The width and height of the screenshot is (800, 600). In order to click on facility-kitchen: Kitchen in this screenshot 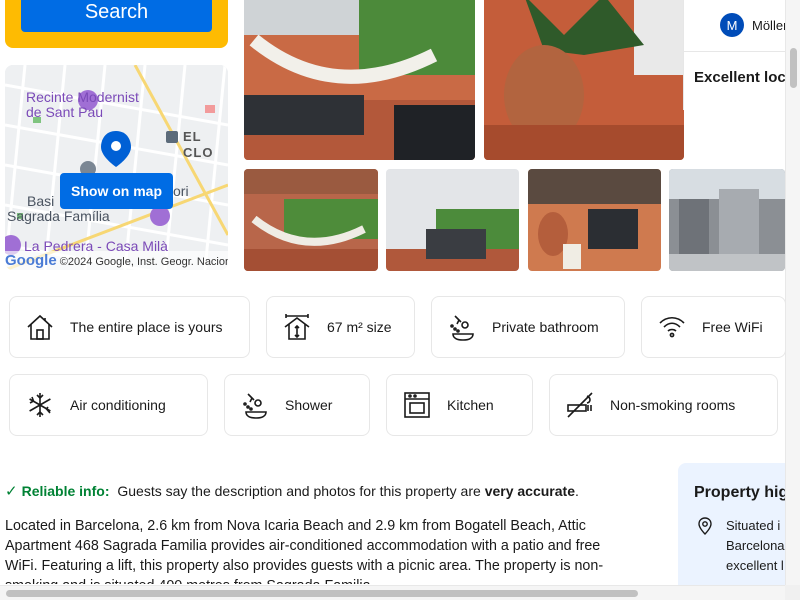, I will do `click(459, 405)`.